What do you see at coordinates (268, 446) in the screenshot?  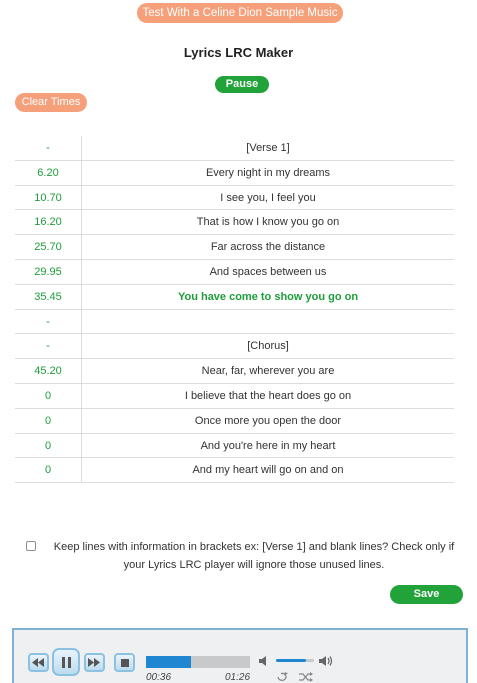 I see `lyric-cell: And you're here in my heart` at bounding box center [268, 446].